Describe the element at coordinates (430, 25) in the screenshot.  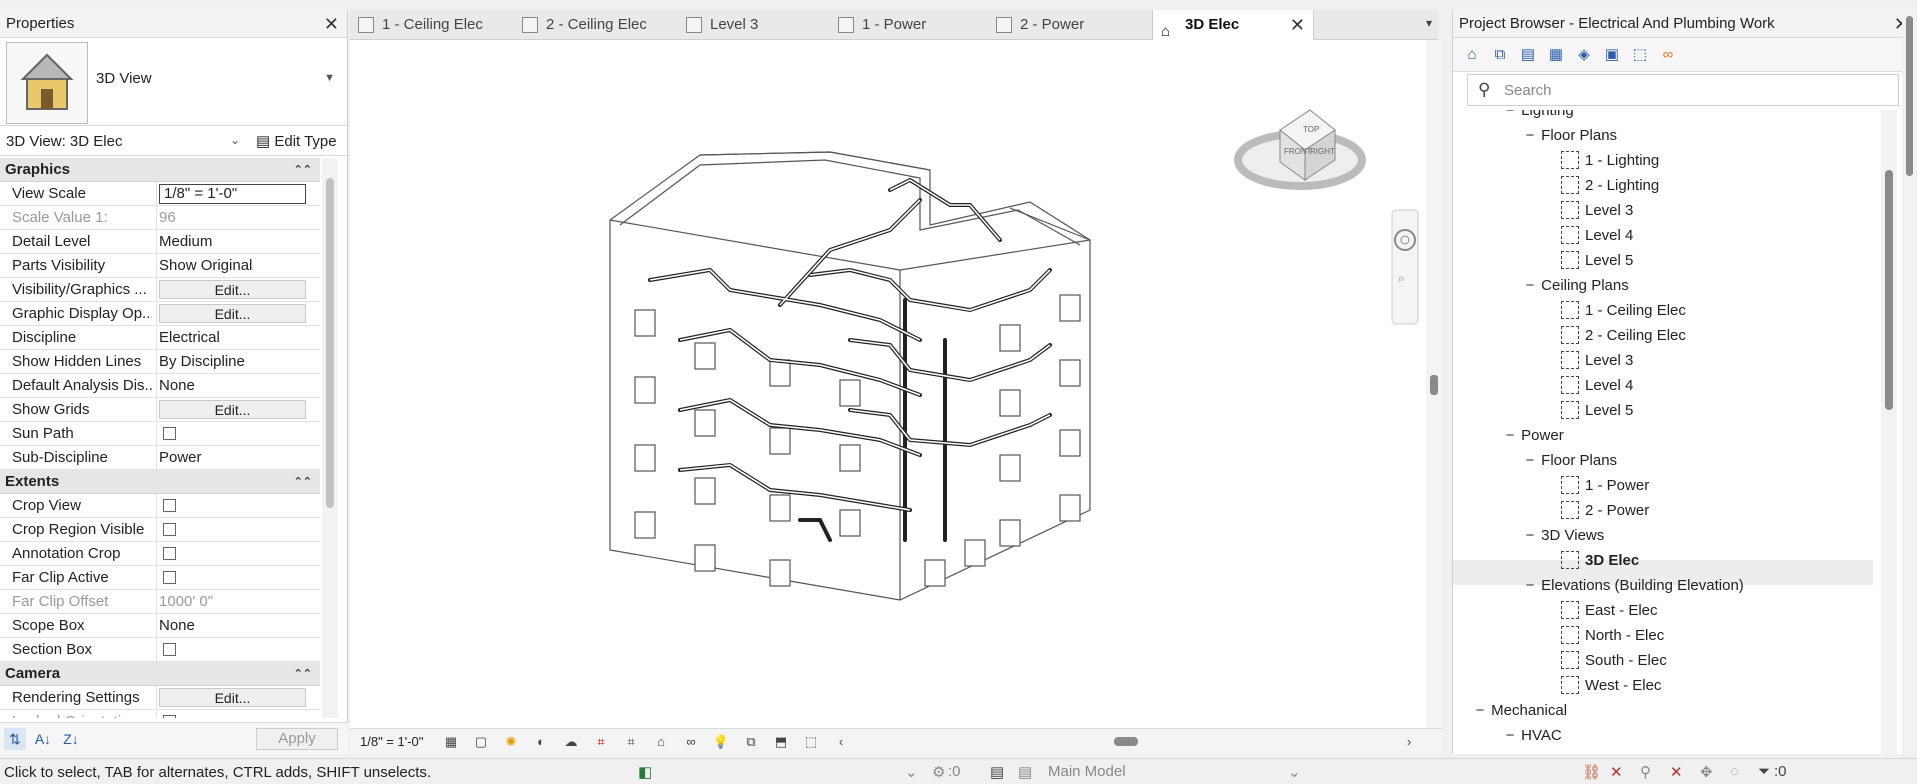
I see `tab-1-ceiling-elec: 1 - Ceiling Elec` at that location.